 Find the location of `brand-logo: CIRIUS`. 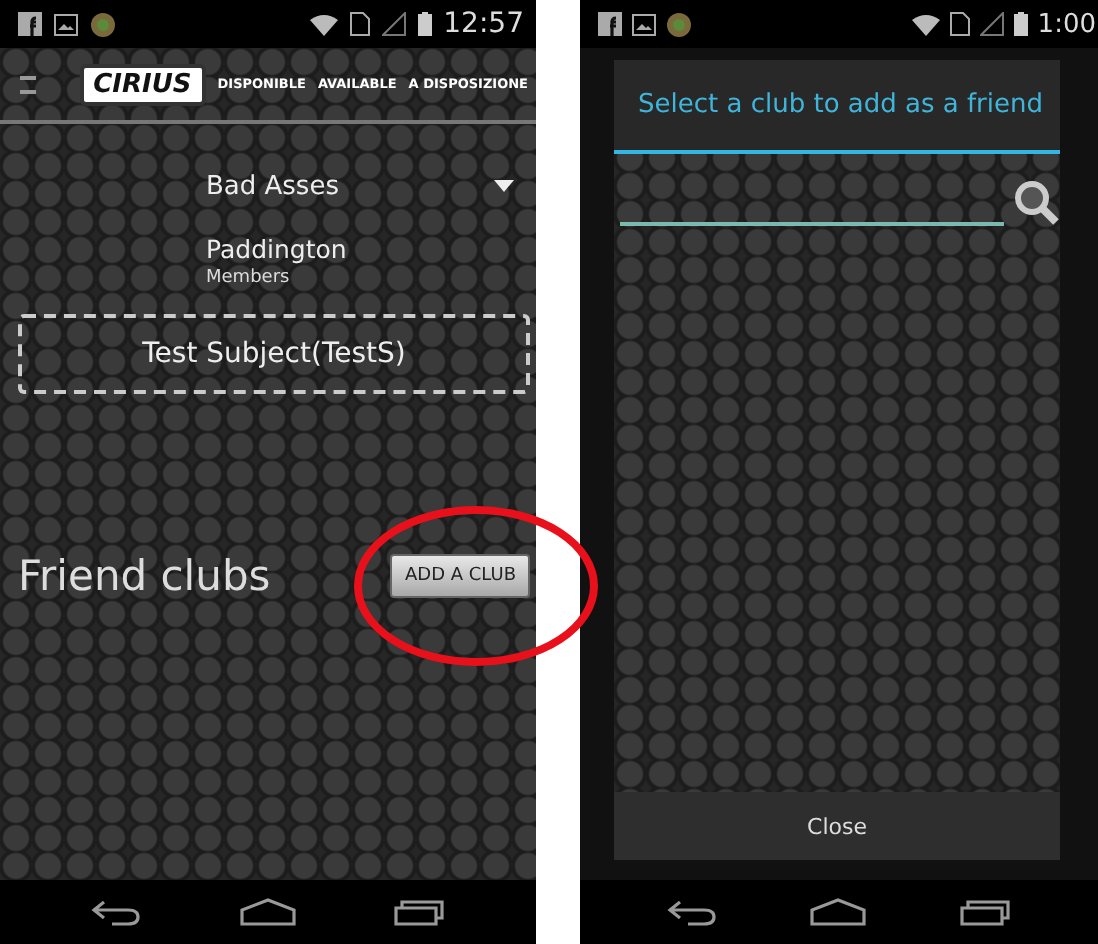

brand-logo: CIRIUS is located at coordinates (142, 84).